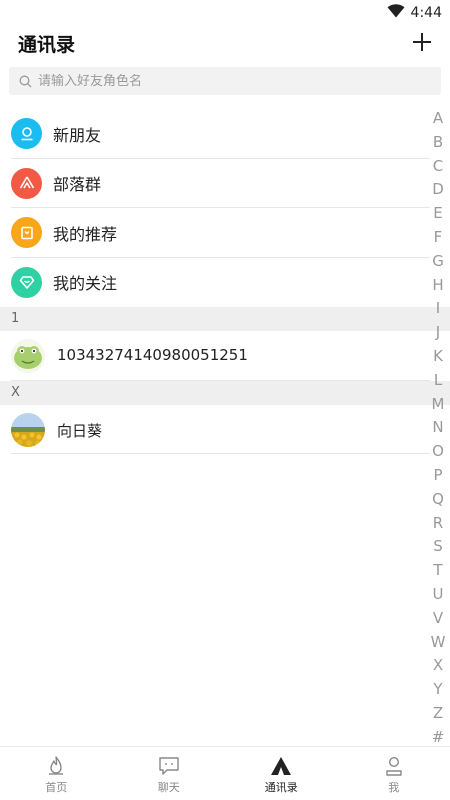  What do you see at coordinates (56, 766) in the screenshot?
I see `flame-icon` at bounding box center [56, 766].